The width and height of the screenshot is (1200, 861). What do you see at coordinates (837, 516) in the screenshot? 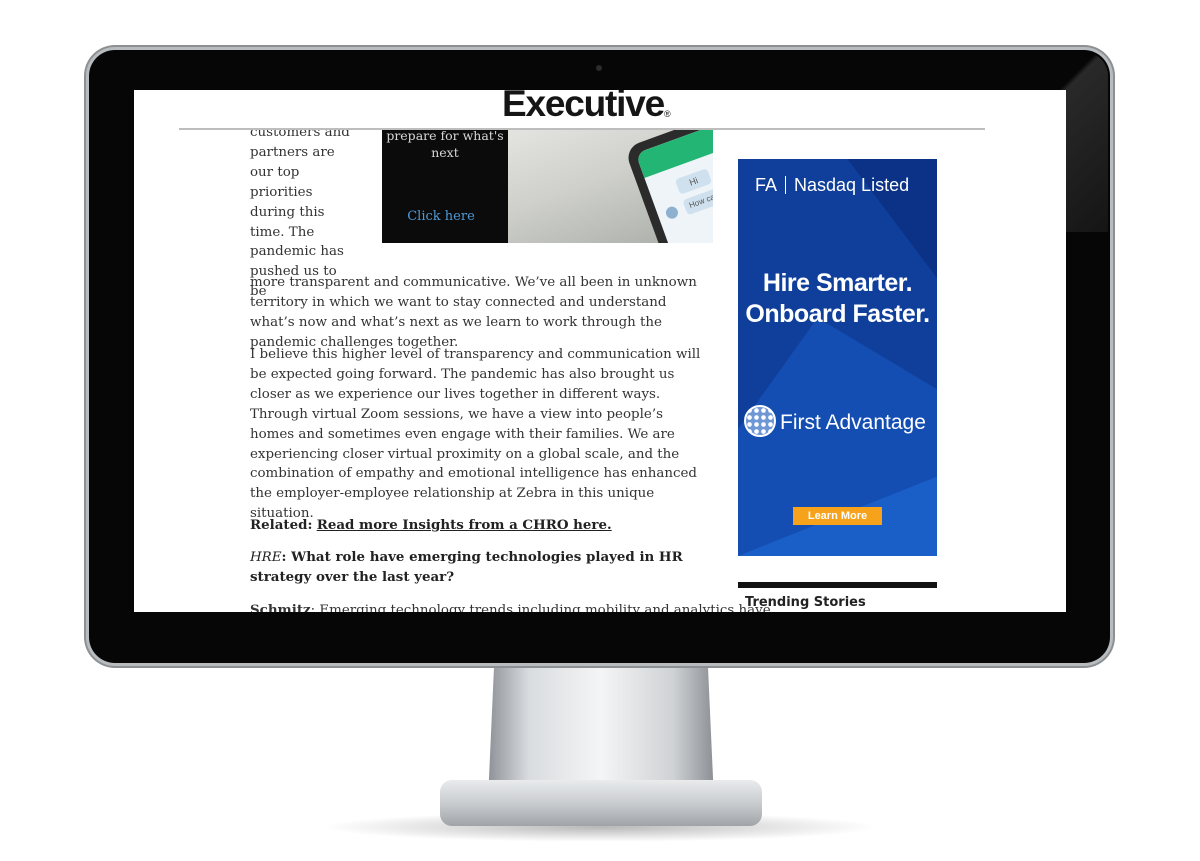
I see `learn-more-button: Learn More` at bounding box center [837, 516].